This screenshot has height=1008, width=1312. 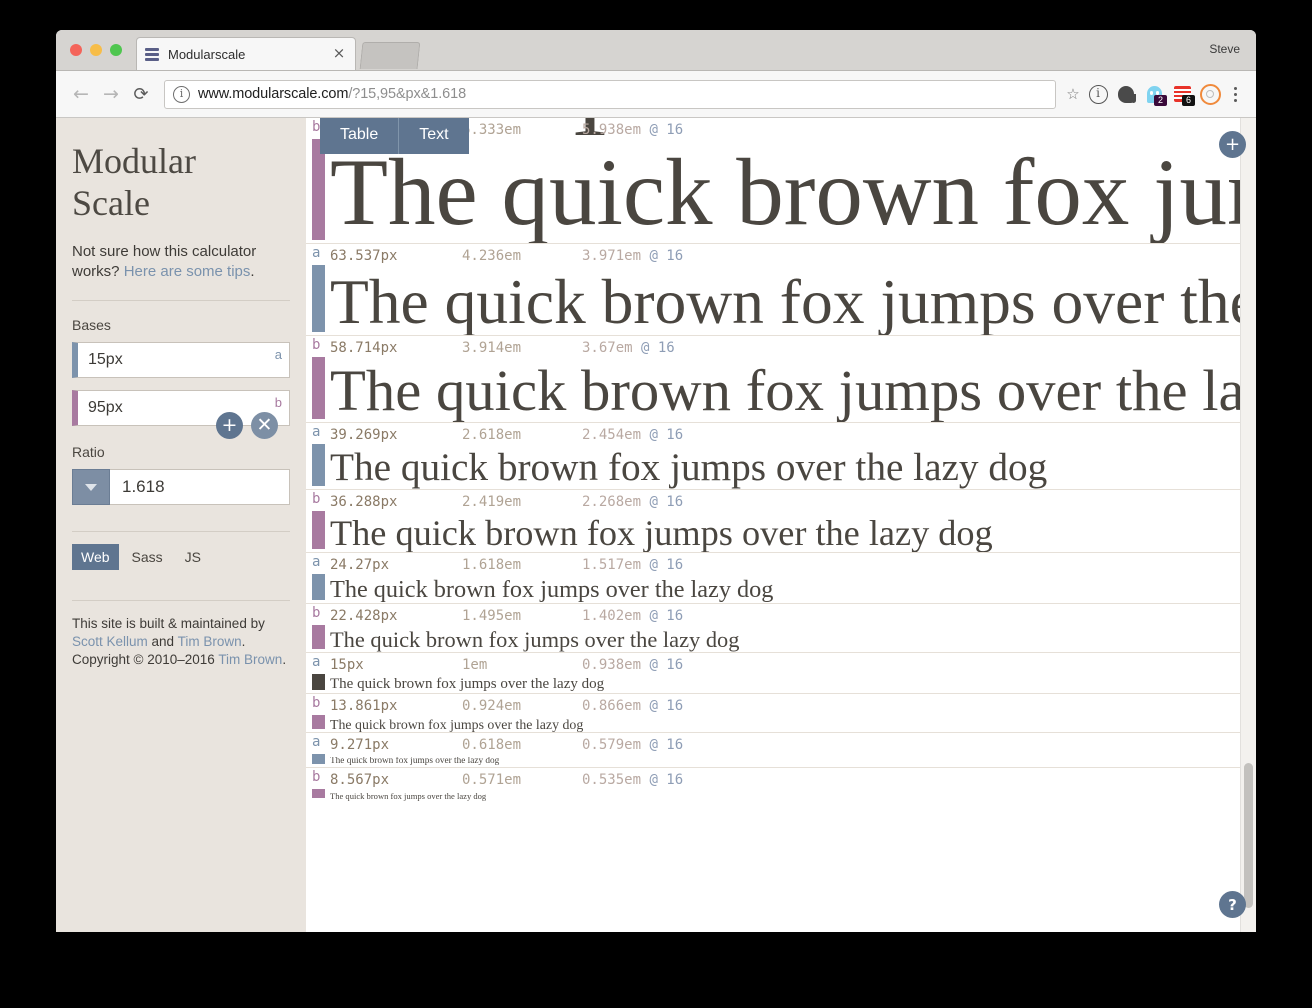 I want to click on base-row-b: 95px b + ✕, so click(x=181, y=414).